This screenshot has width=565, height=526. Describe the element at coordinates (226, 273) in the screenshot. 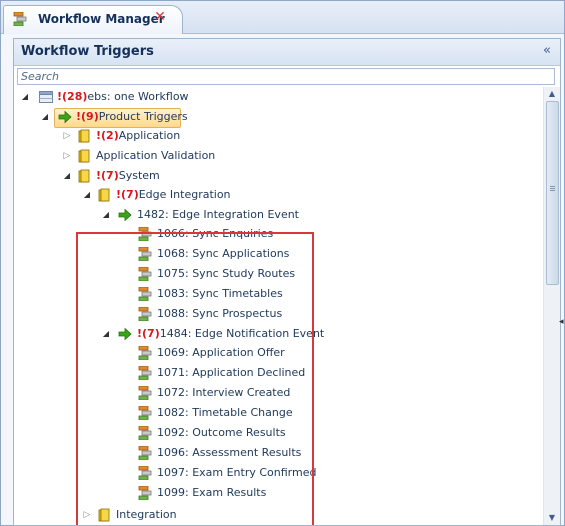

I see `tree-node-label: 1075: Sync Study Routes` at that location.